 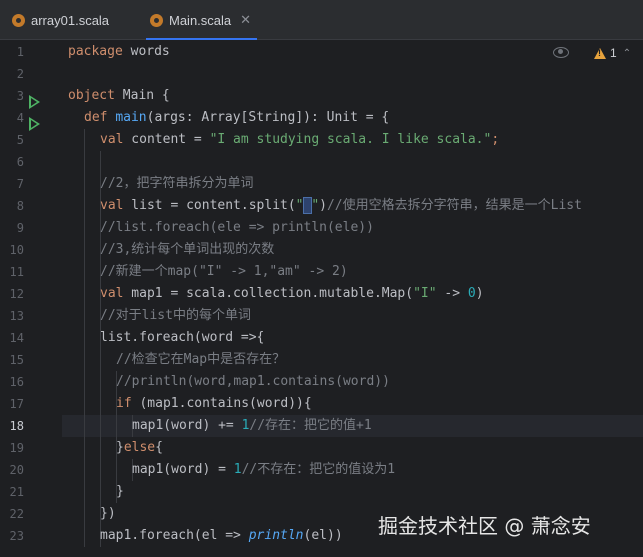 What do you see at coordinates (20, 140) in the screenshot?
I see `line-number: 5` at bounding box center [20, 140].